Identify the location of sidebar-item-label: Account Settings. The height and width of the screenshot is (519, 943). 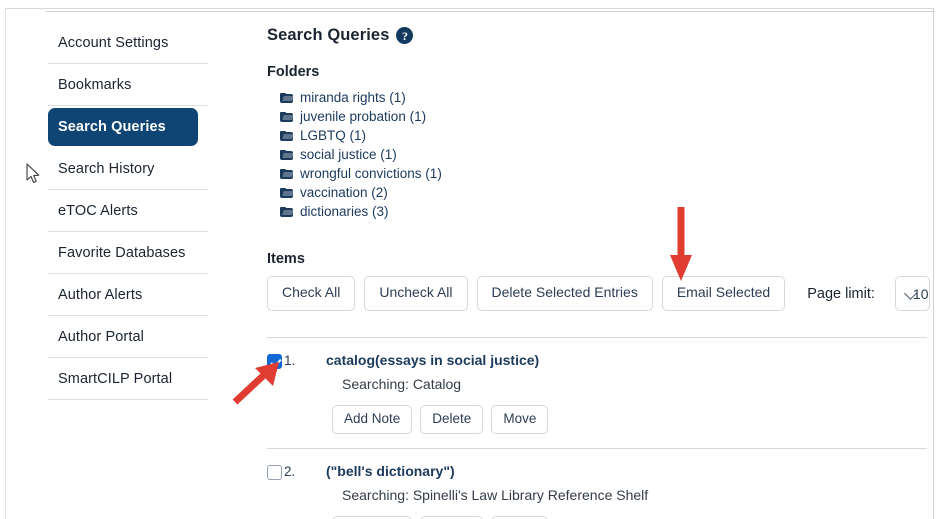
(113, 42).